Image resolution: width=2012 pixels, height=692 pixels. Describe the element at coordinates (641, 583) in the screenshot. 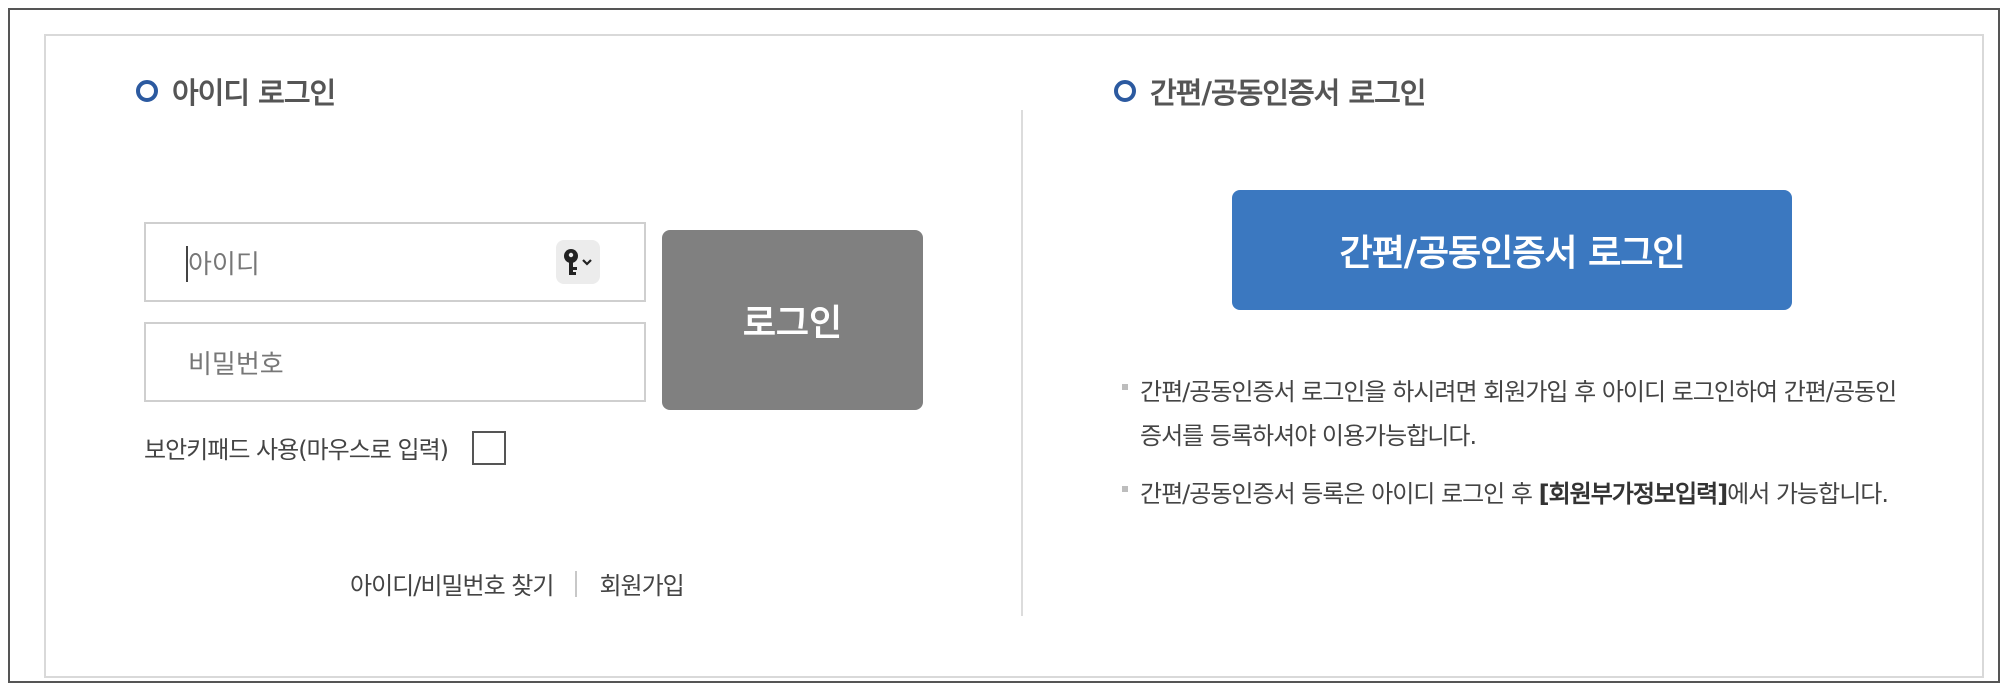

I see `signup-link: 회원가입` at that location.